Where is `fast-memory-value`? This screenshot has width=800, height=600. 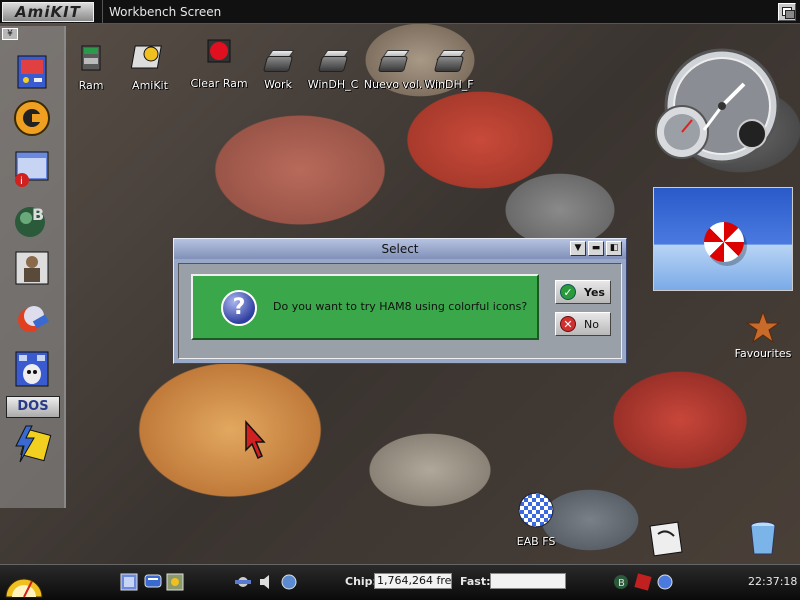
fast-memory-value is located at coordinates (528, 581).